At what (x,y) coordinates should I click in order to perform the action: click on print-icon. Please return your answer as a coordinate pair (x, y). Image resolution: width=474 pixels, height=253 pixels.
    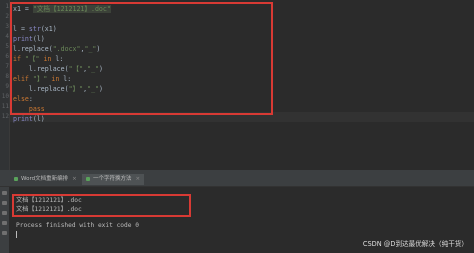
    Looking at the image, I should click on (4, 223).